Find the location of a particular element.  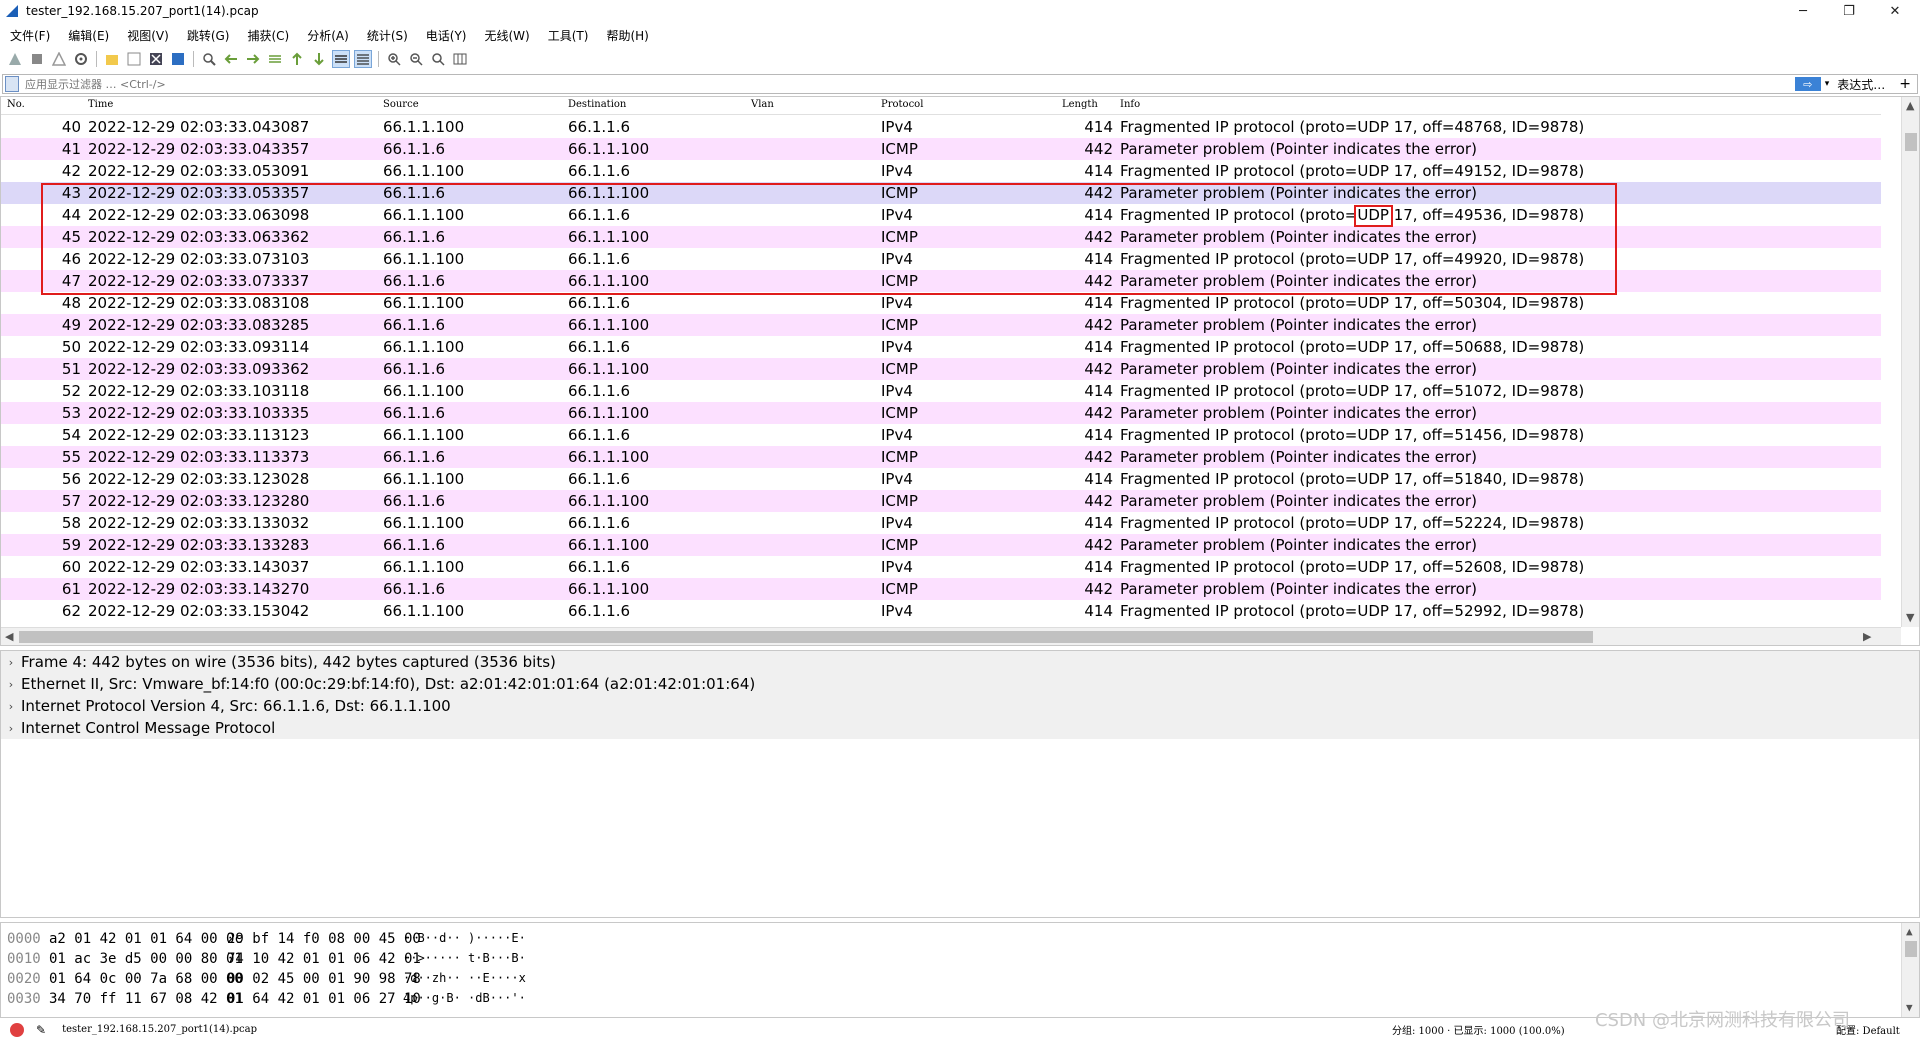

column-vlan: Vlan is located at coordinates (762, 104).